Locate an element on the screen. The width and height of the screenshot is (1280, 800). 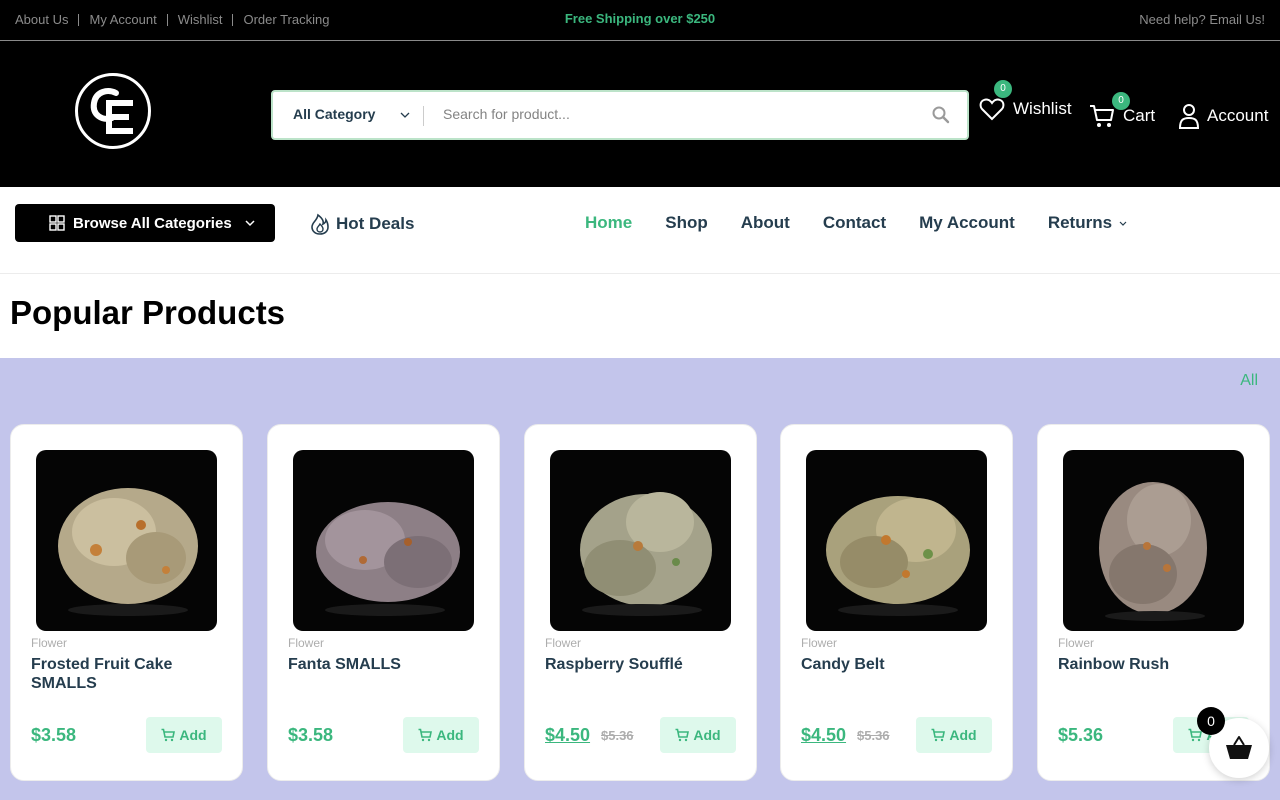
nav-returns: Returns is located at coordinates (1088, 223).